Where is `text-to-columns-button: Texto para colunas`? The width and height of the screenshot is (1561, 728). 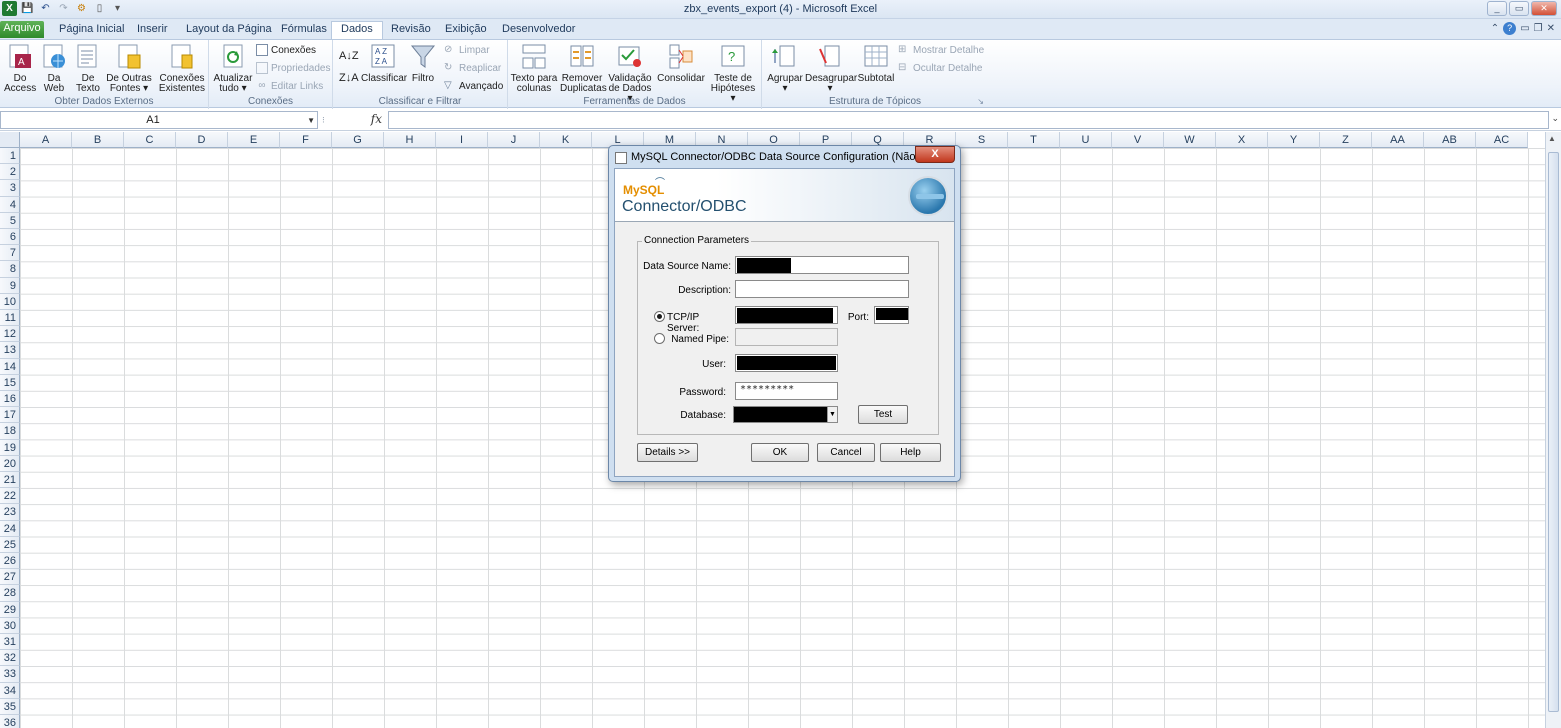 text-to-columns-button: Texto para colunas is located at coordinates (534, 68).